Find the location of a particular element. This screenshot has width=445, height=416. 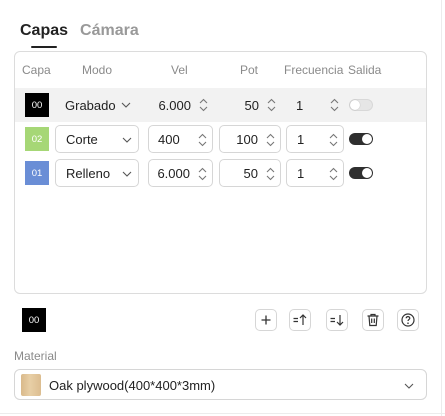

move-layer-up-icon is located at coordinates (300, 319).